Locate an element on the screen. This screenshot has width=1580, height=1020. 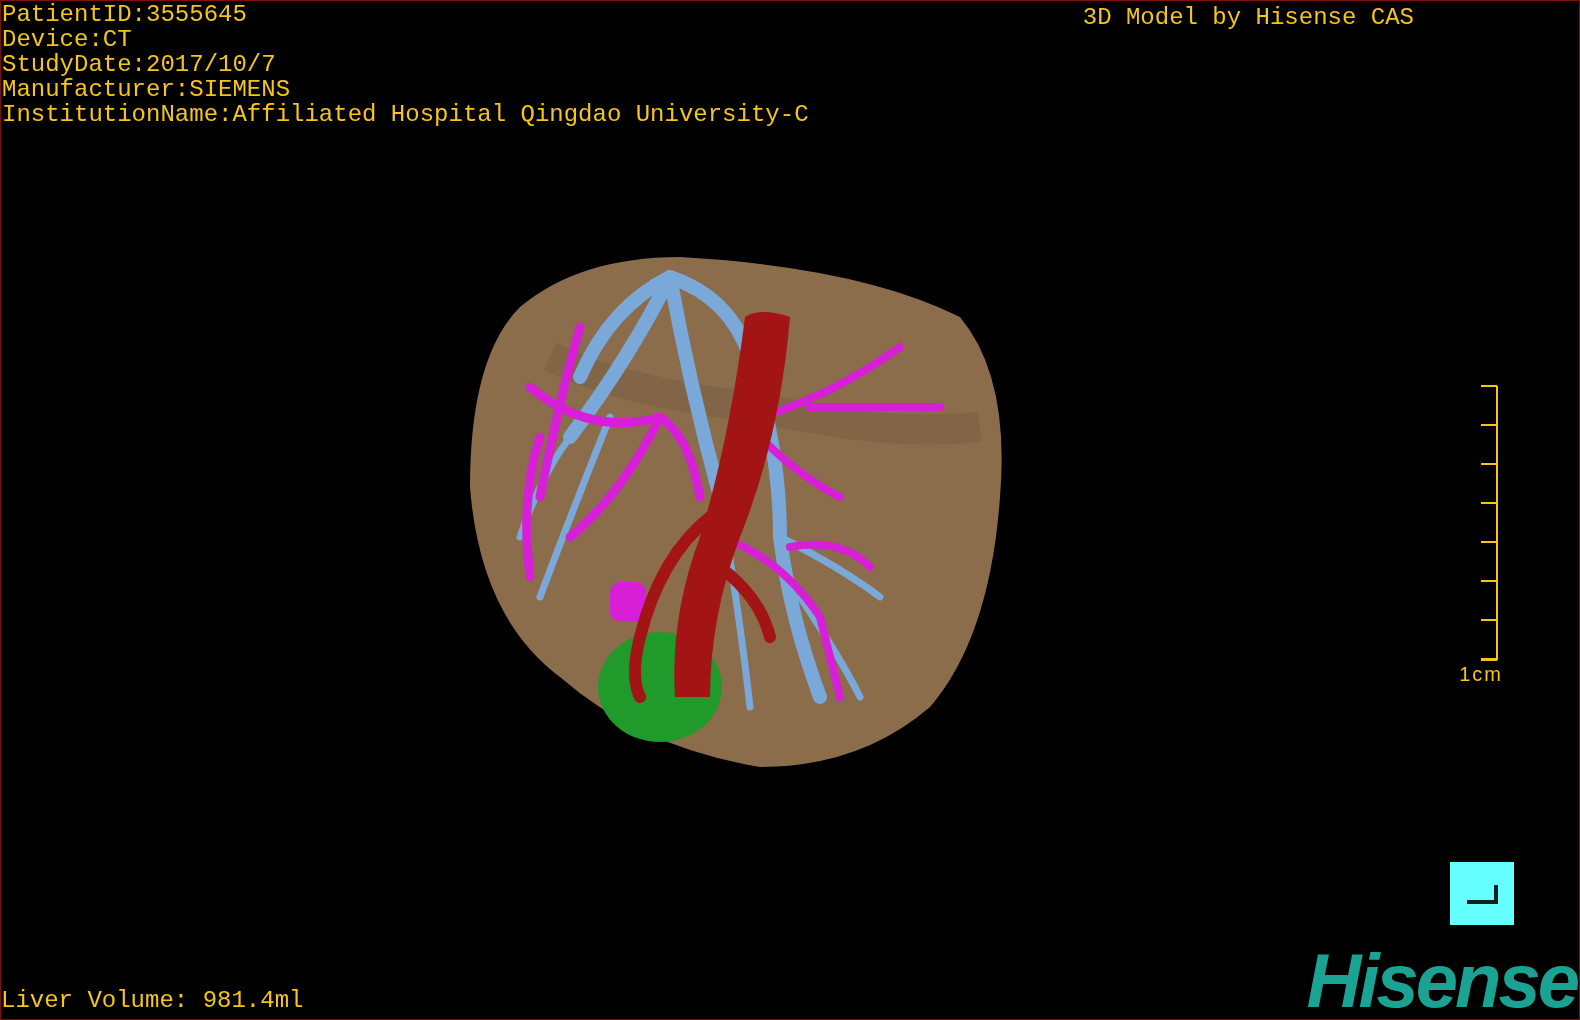
brand-logo: Hisense is located at coordinates (1442, 984).